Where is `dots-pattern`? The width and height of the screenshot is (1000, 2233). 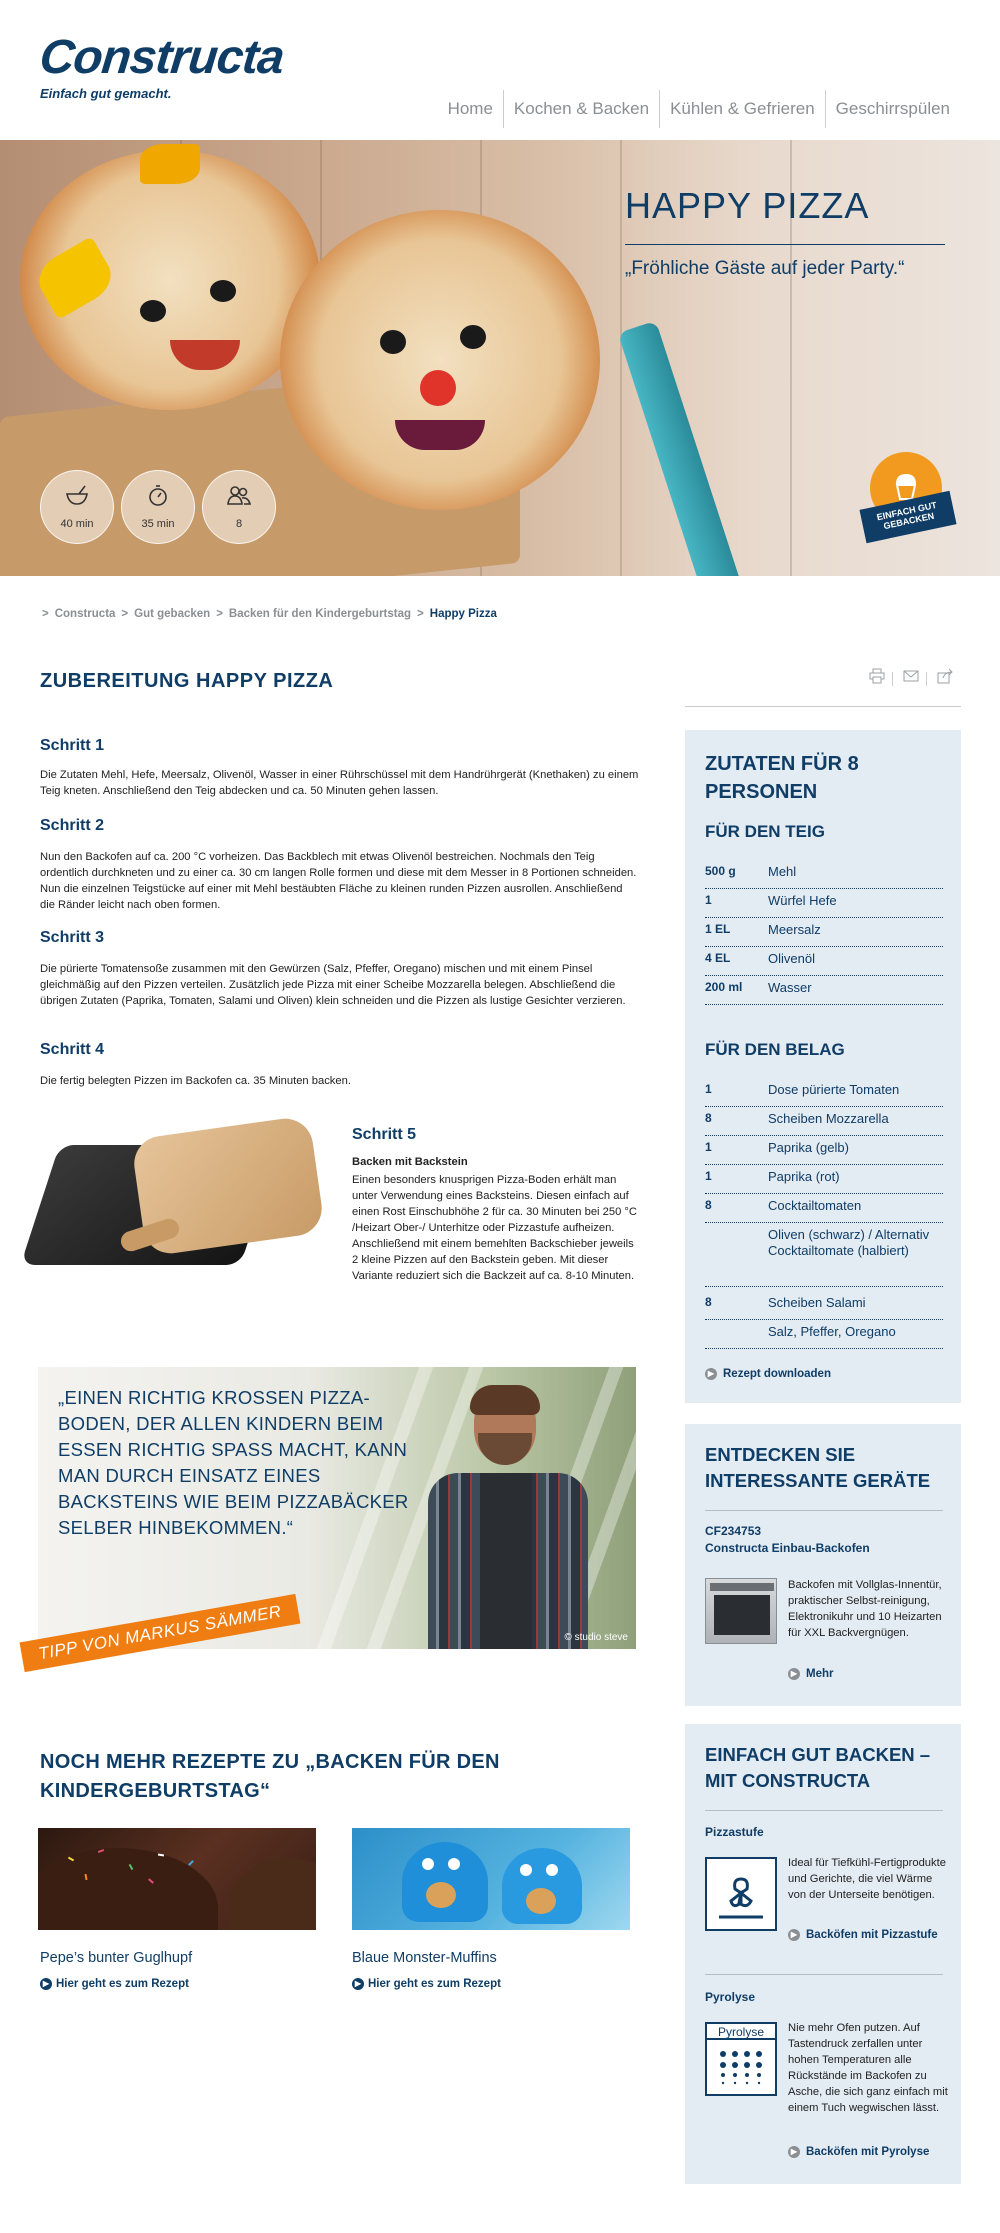
dots-pattern is located at coordinates (741, 2068).